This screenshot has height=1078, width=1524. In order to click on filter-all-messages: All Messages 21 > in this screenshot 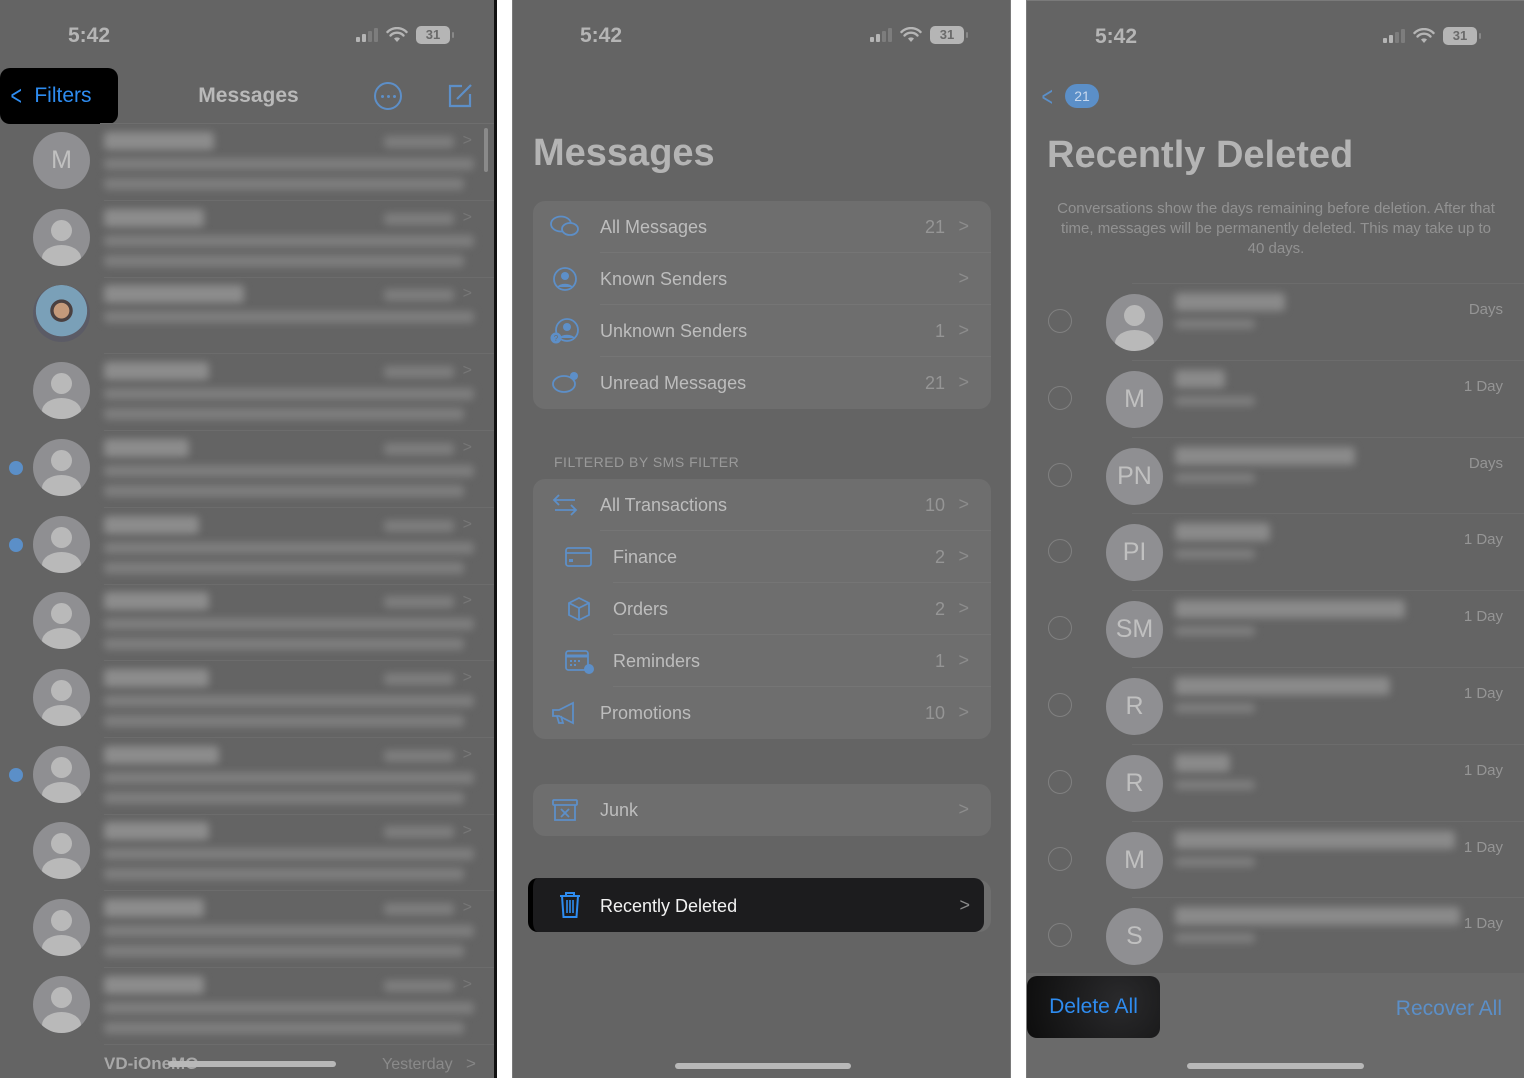, I will do `click(762, 227)`.